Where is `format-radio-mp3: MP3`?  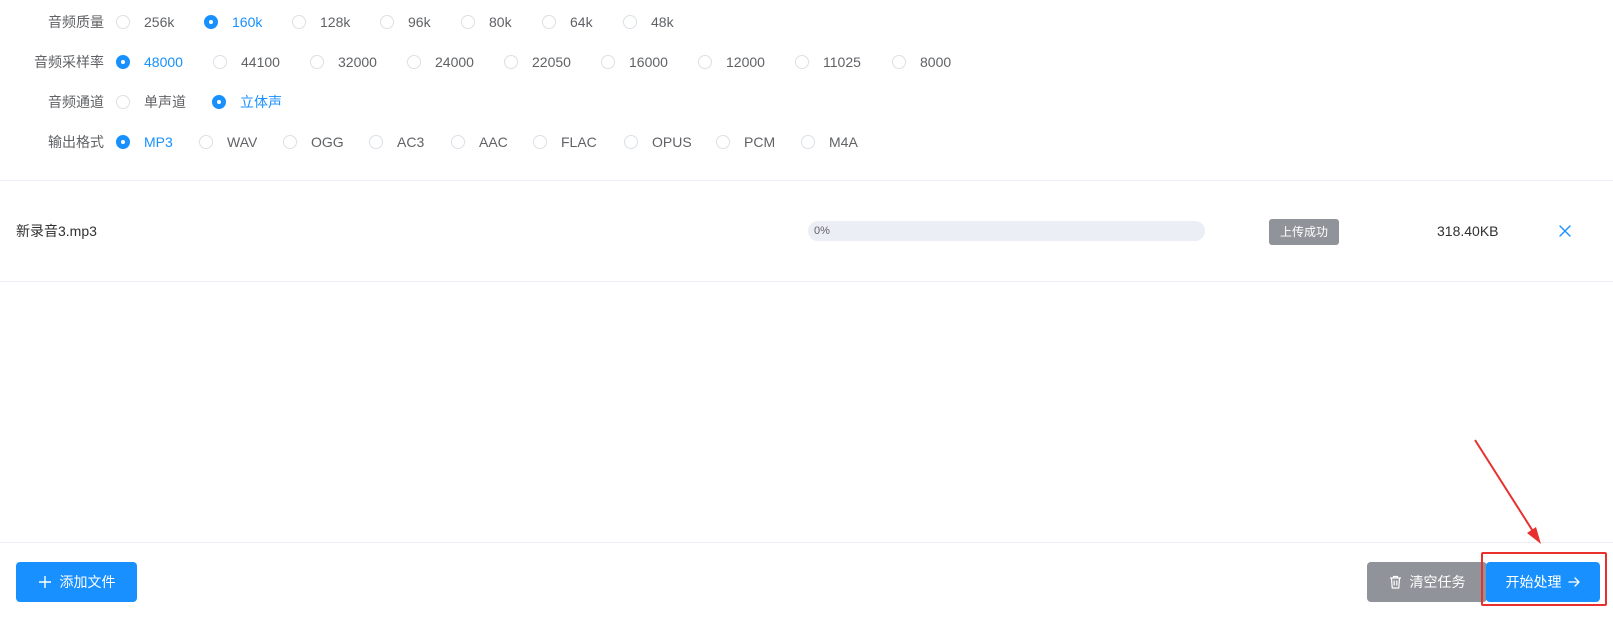 format-radio-mp3: MP3 is located at coordinates (144, 142).